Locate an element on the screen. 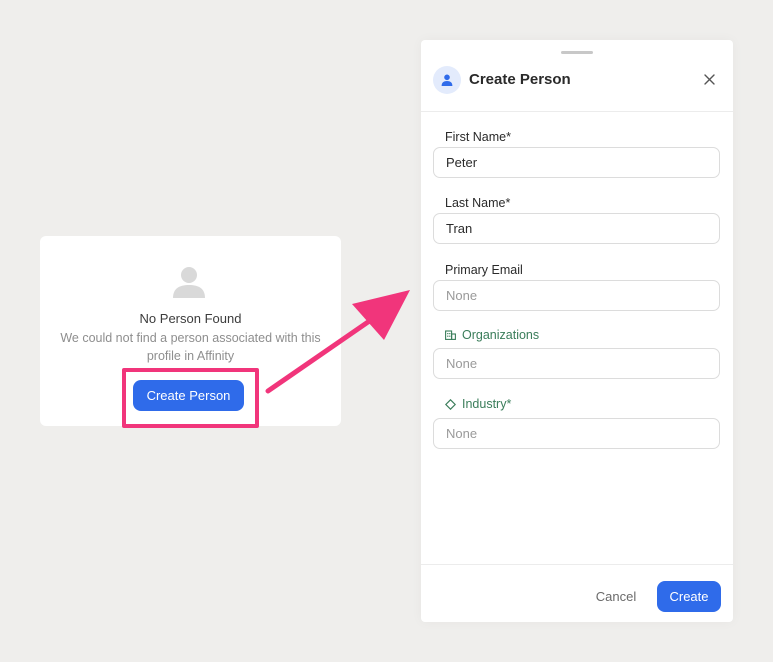 The width and height of the screenshot is (773, 662). last-name-input: Tran is located at coordinates (576, 228).